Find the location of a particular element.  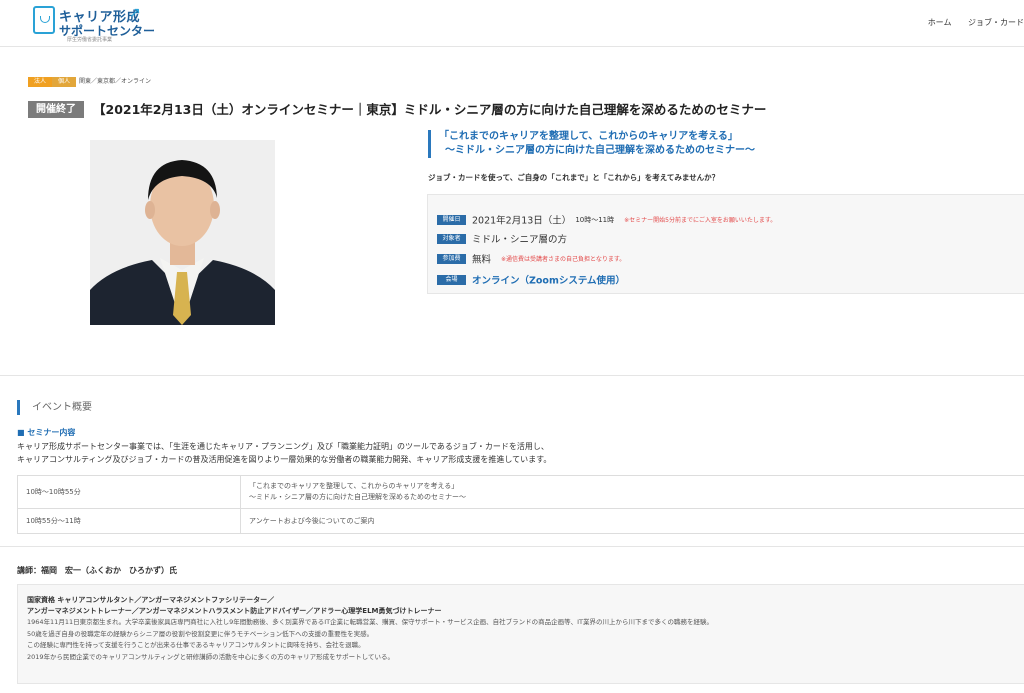

instructor-photo is located at coordinates (182, 232).